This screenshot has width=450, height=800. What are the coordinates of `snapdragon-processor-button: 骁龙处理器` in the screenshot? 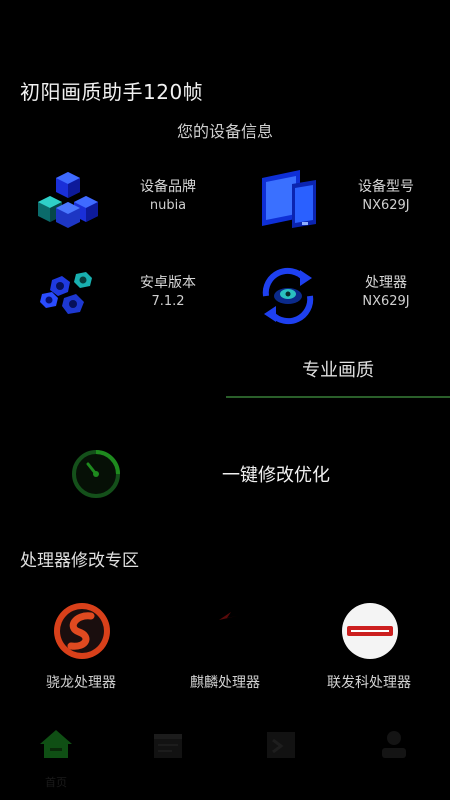 It's located at (81, 648).